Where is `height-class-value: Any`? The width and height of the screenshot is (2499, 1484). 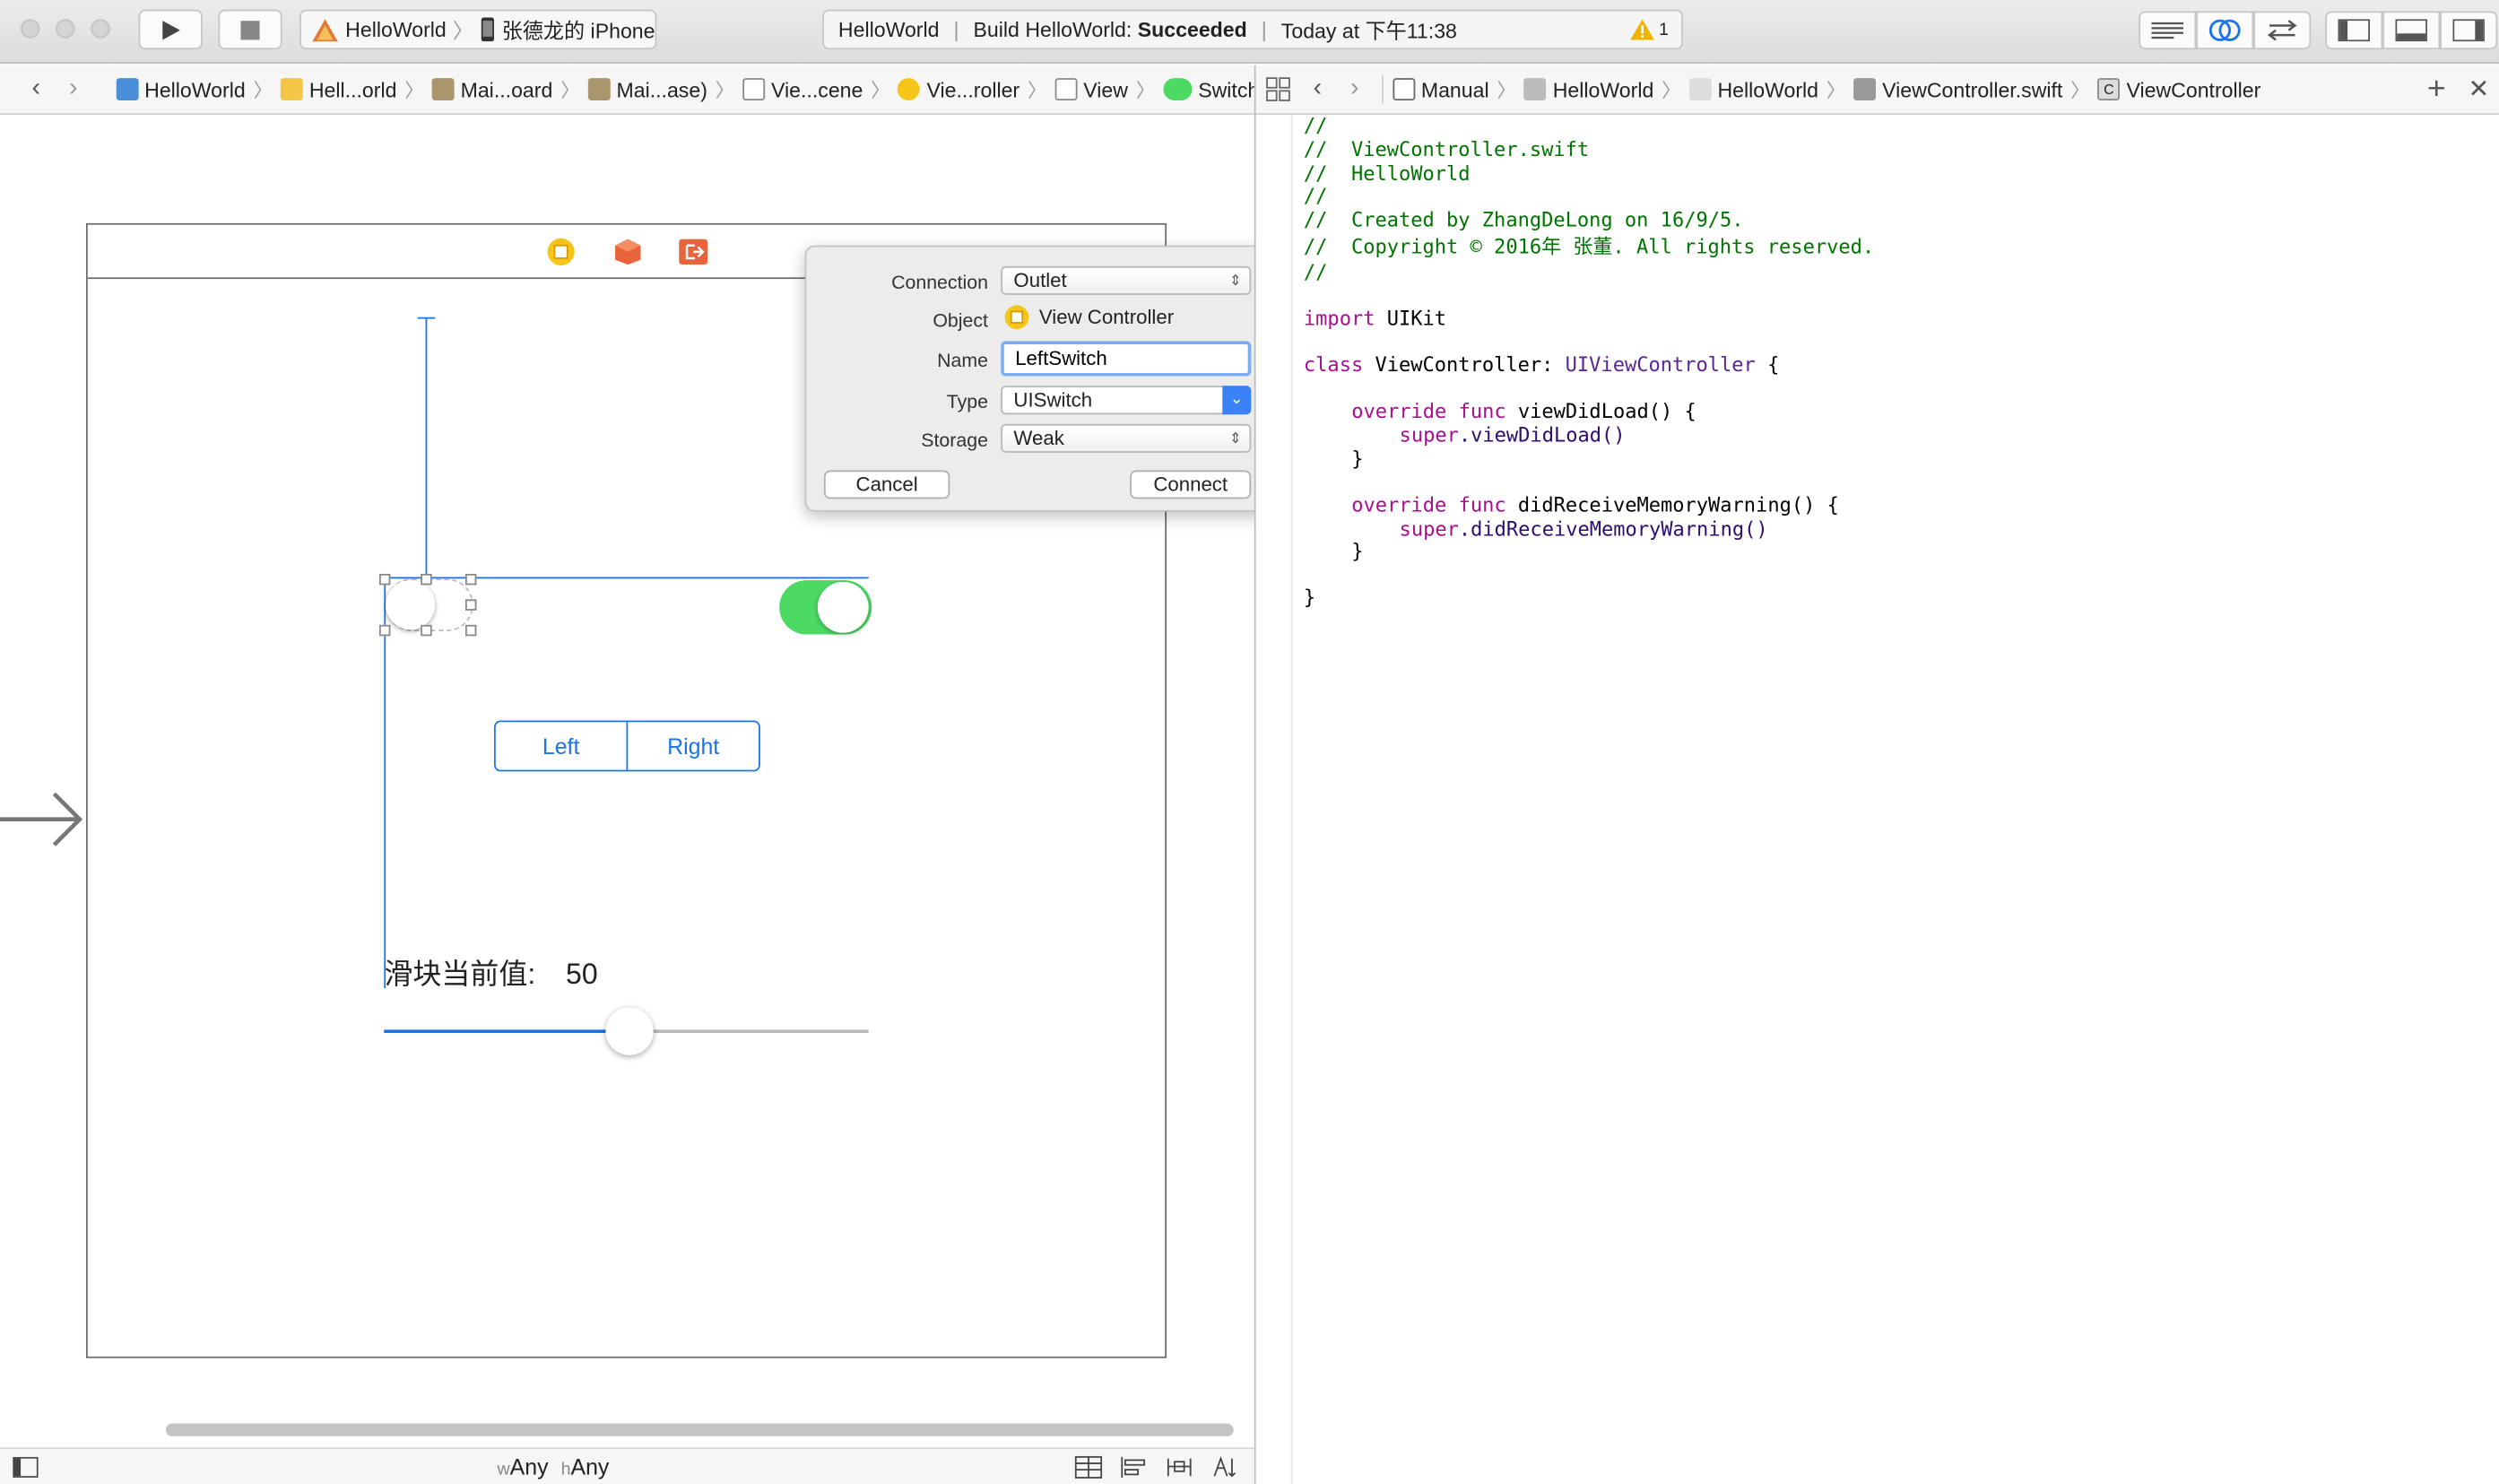
height-class-value: Any is located at coordinates (590, 1467).